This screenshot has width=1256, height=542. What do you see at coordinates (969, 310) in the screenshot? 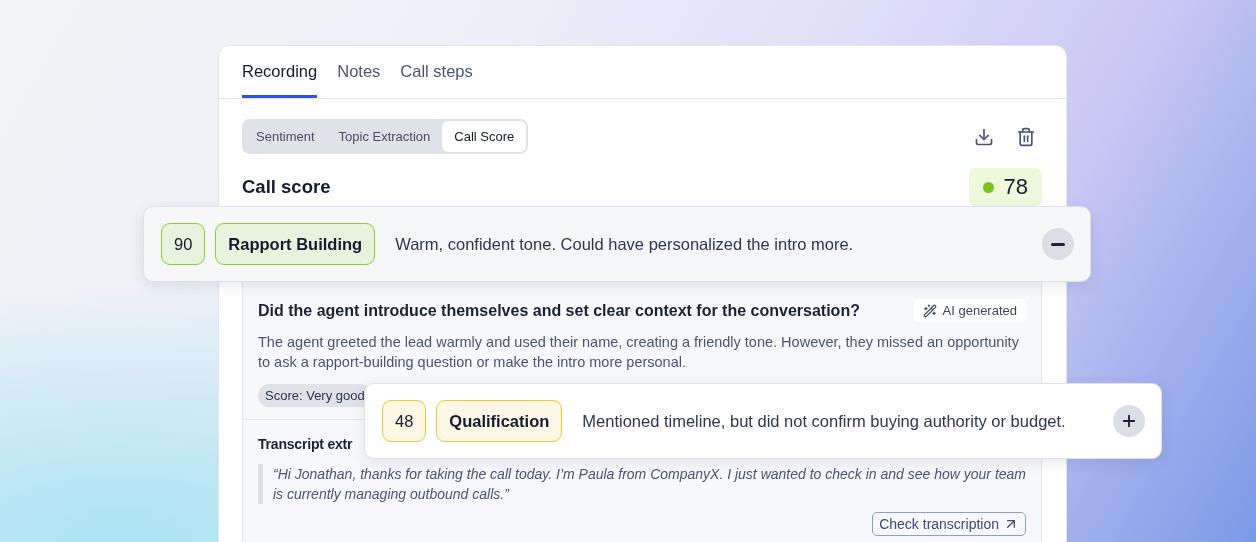
I see `ai-generated-badge: AI generated` at bounding box center [969, 310].